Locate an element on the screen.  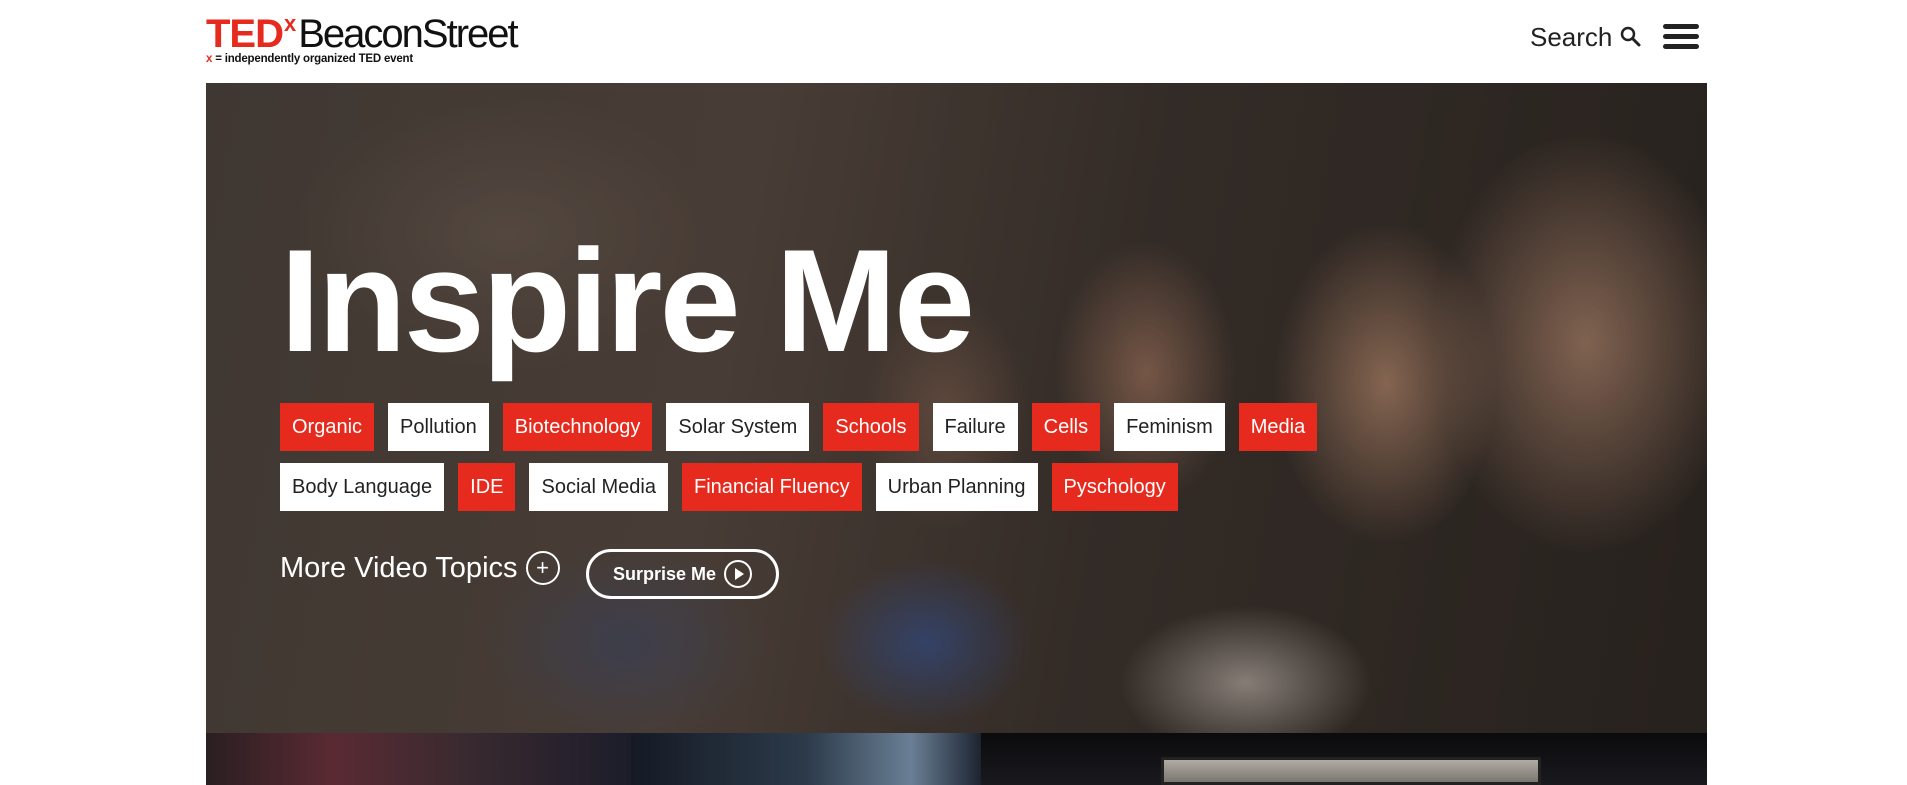
search-button: Search is located at coordinates (1586, 37).